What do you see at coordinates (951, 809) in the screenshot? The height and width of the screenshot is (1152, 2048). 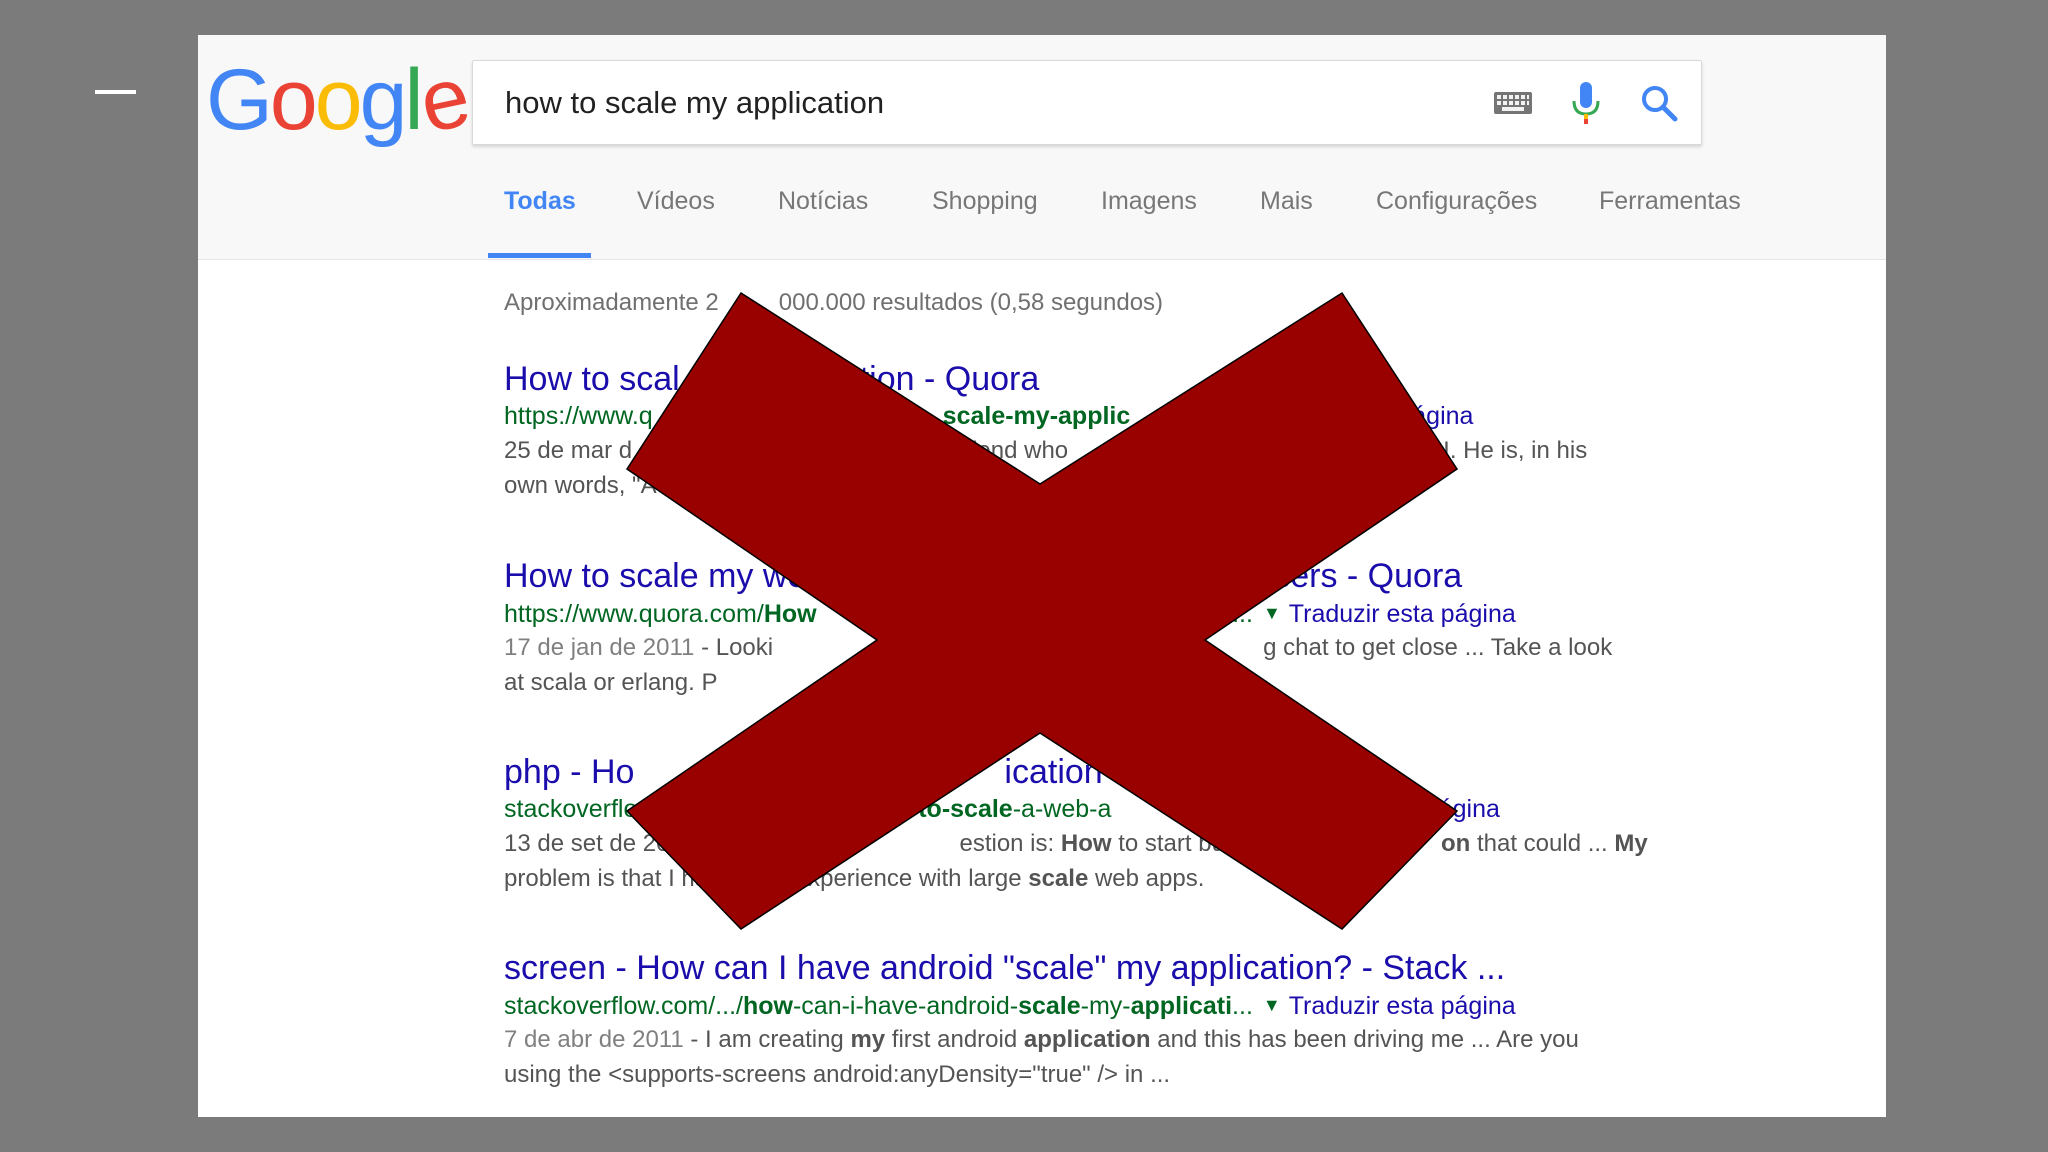 I see `url-bold: w-to-scale` at bounding box center [951, 809].